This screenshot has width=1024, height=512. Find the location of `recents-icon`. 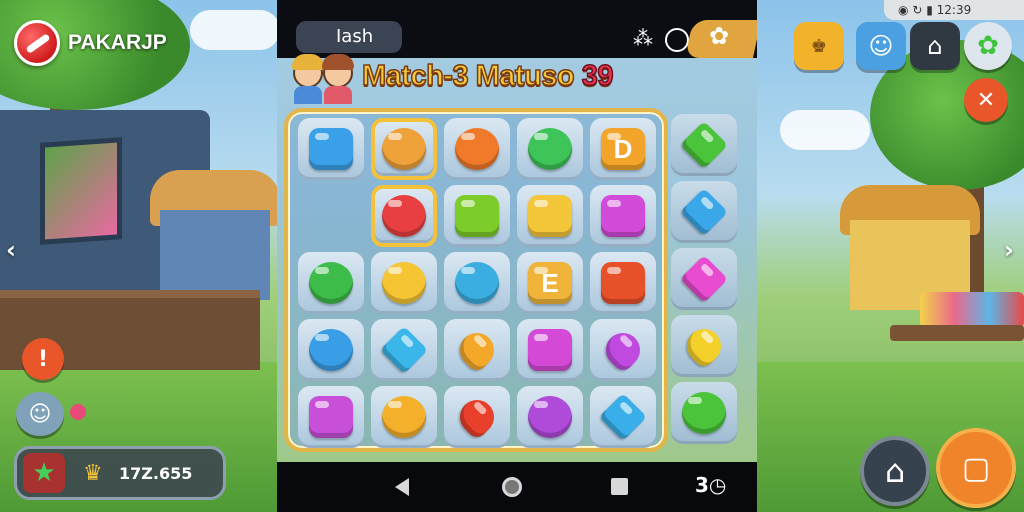

recents-icon is located at coordinates (619, 486).